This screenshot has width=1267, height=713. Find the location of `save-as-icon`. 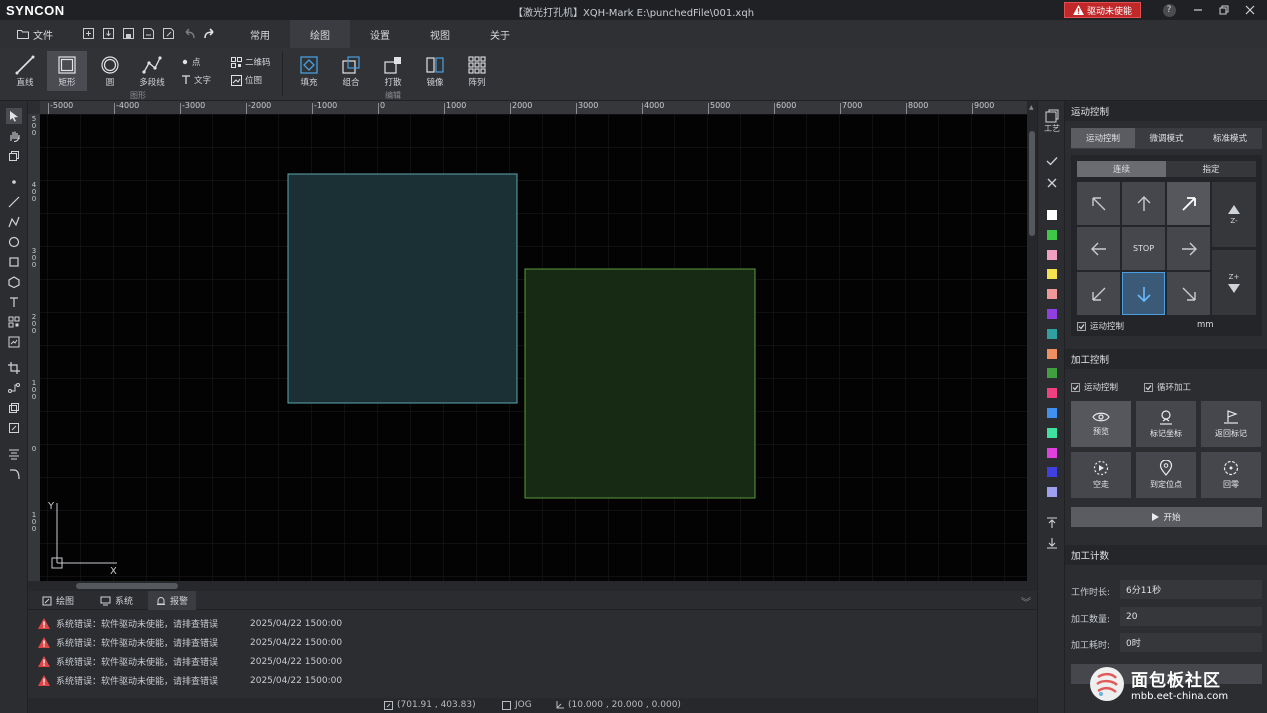

save-as-icon is located at coordinates (148, 33).